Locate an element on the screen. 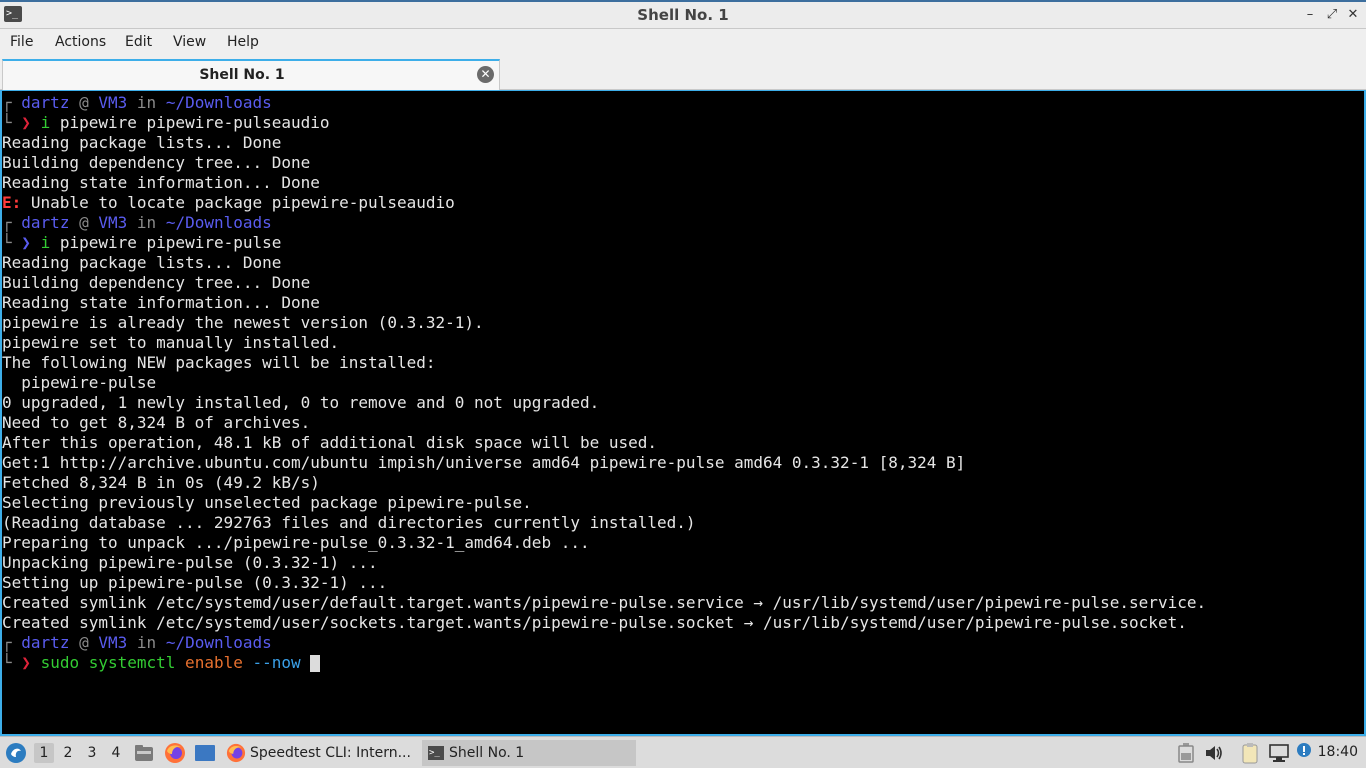 This screenshot has width=1366, height=768. command-line: └ ❯ i pipewire pipewire-pulse is located at coordinates (604, 243).